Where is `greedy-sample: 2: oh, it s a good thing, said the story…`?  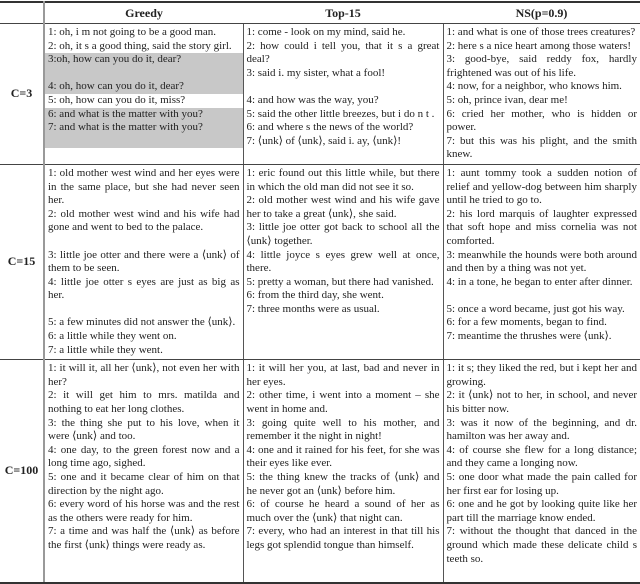 greedy-sample: 2: oh, it s a good thing, said the story… is located at coordinates (144, 47).